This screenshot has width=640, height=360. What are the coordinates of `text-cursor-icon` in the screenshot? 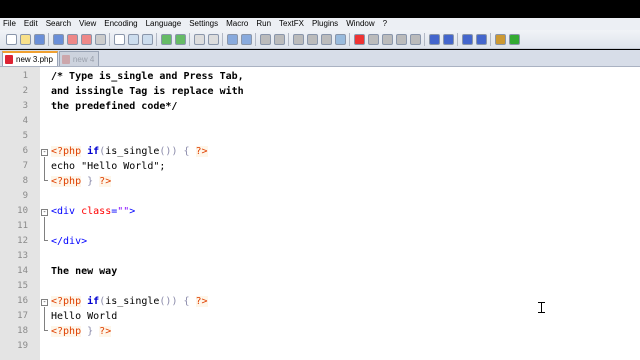 It's located at (541, 307).